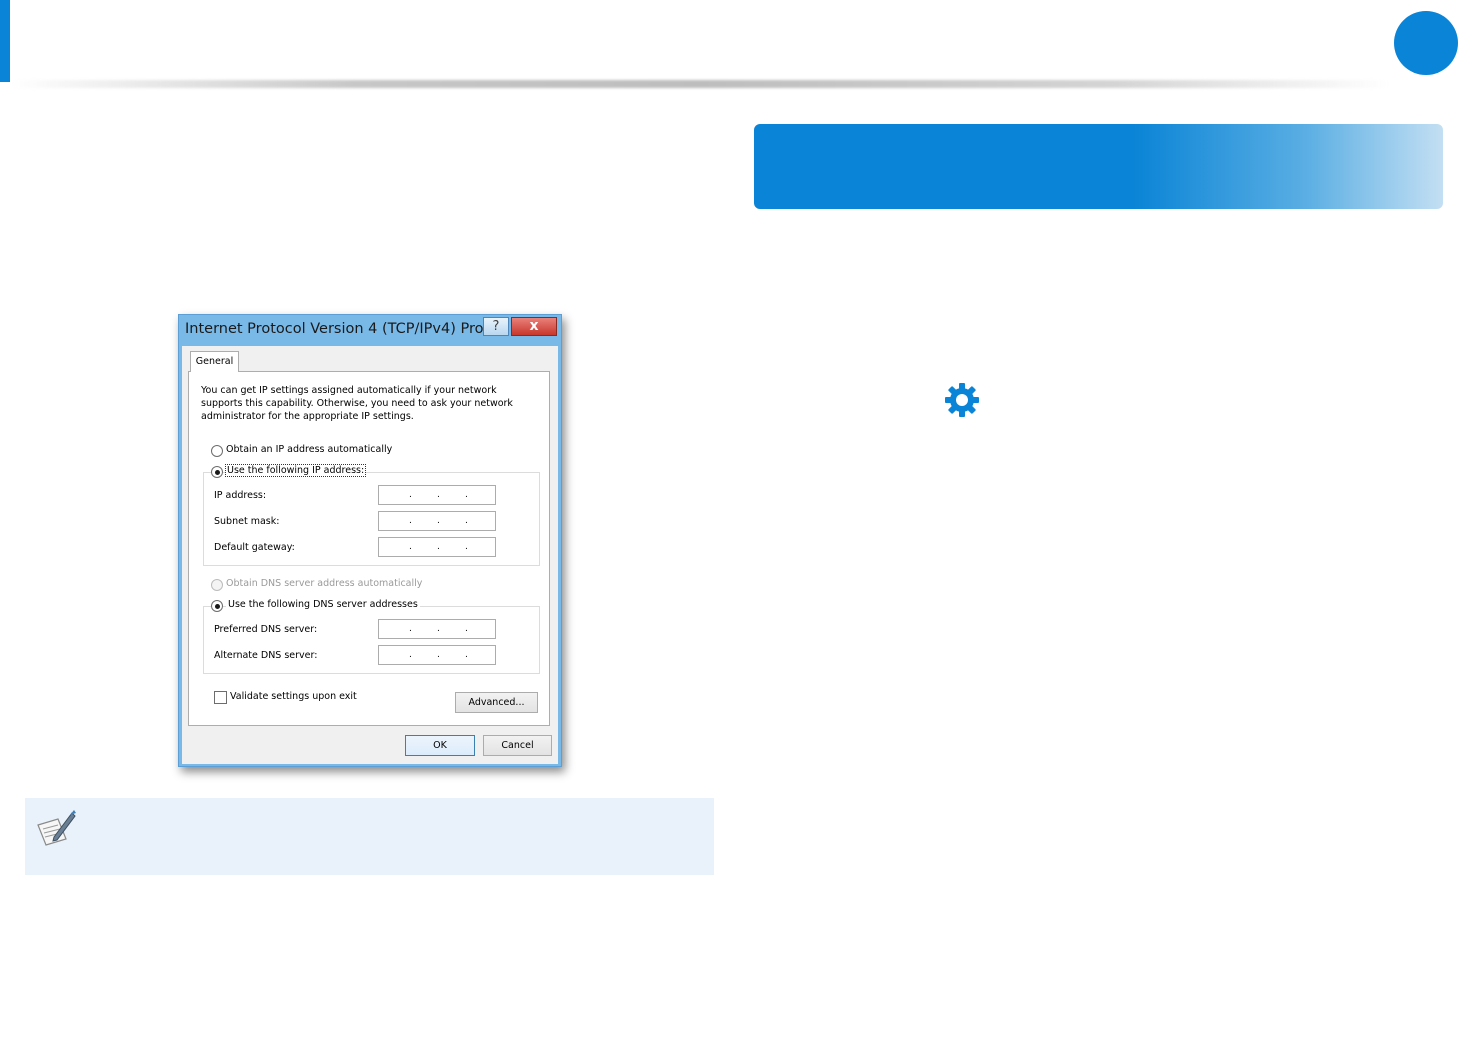  What do you see at coordinates (247, 521) in the screenshot?
I see `subnet-mask-label: Subnet mask:` at bounding box center [247, 521].